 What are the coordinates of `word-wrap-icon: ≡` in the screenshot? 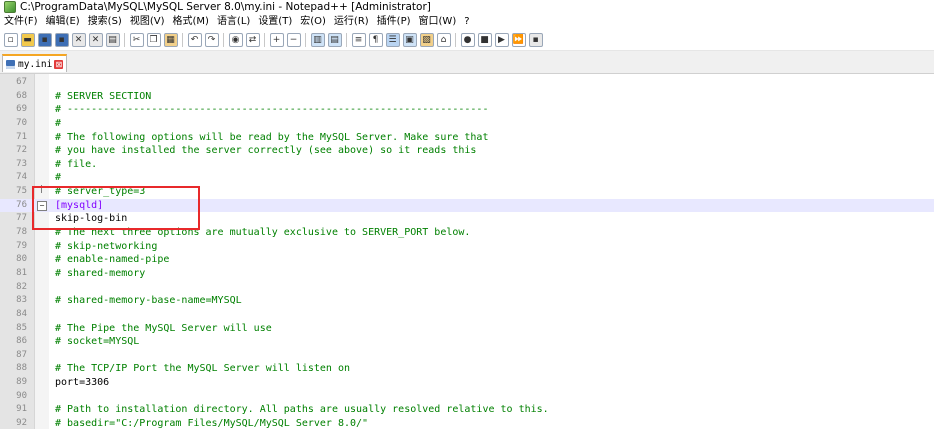 It's located at (358, 40).